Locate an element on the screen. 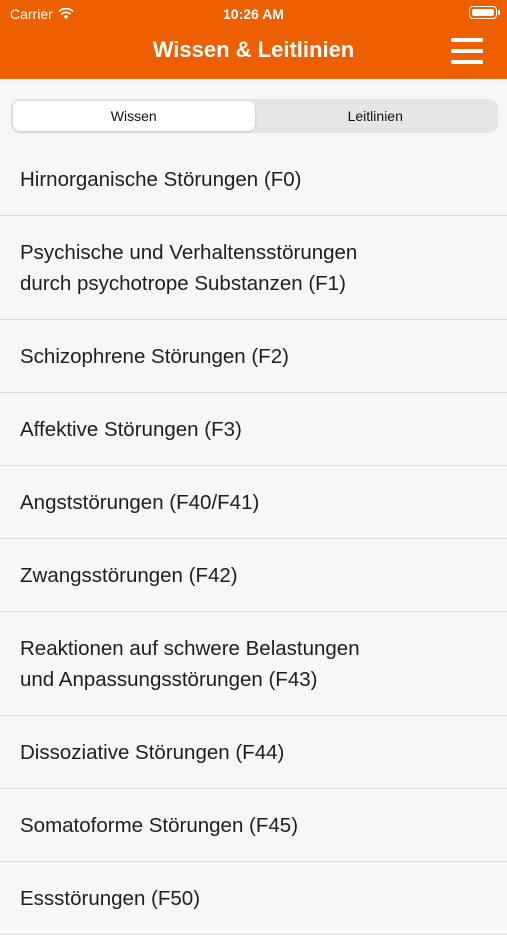 The image size is (507, 935). clock: 10:26 AM is located at coordinates (253, 14).